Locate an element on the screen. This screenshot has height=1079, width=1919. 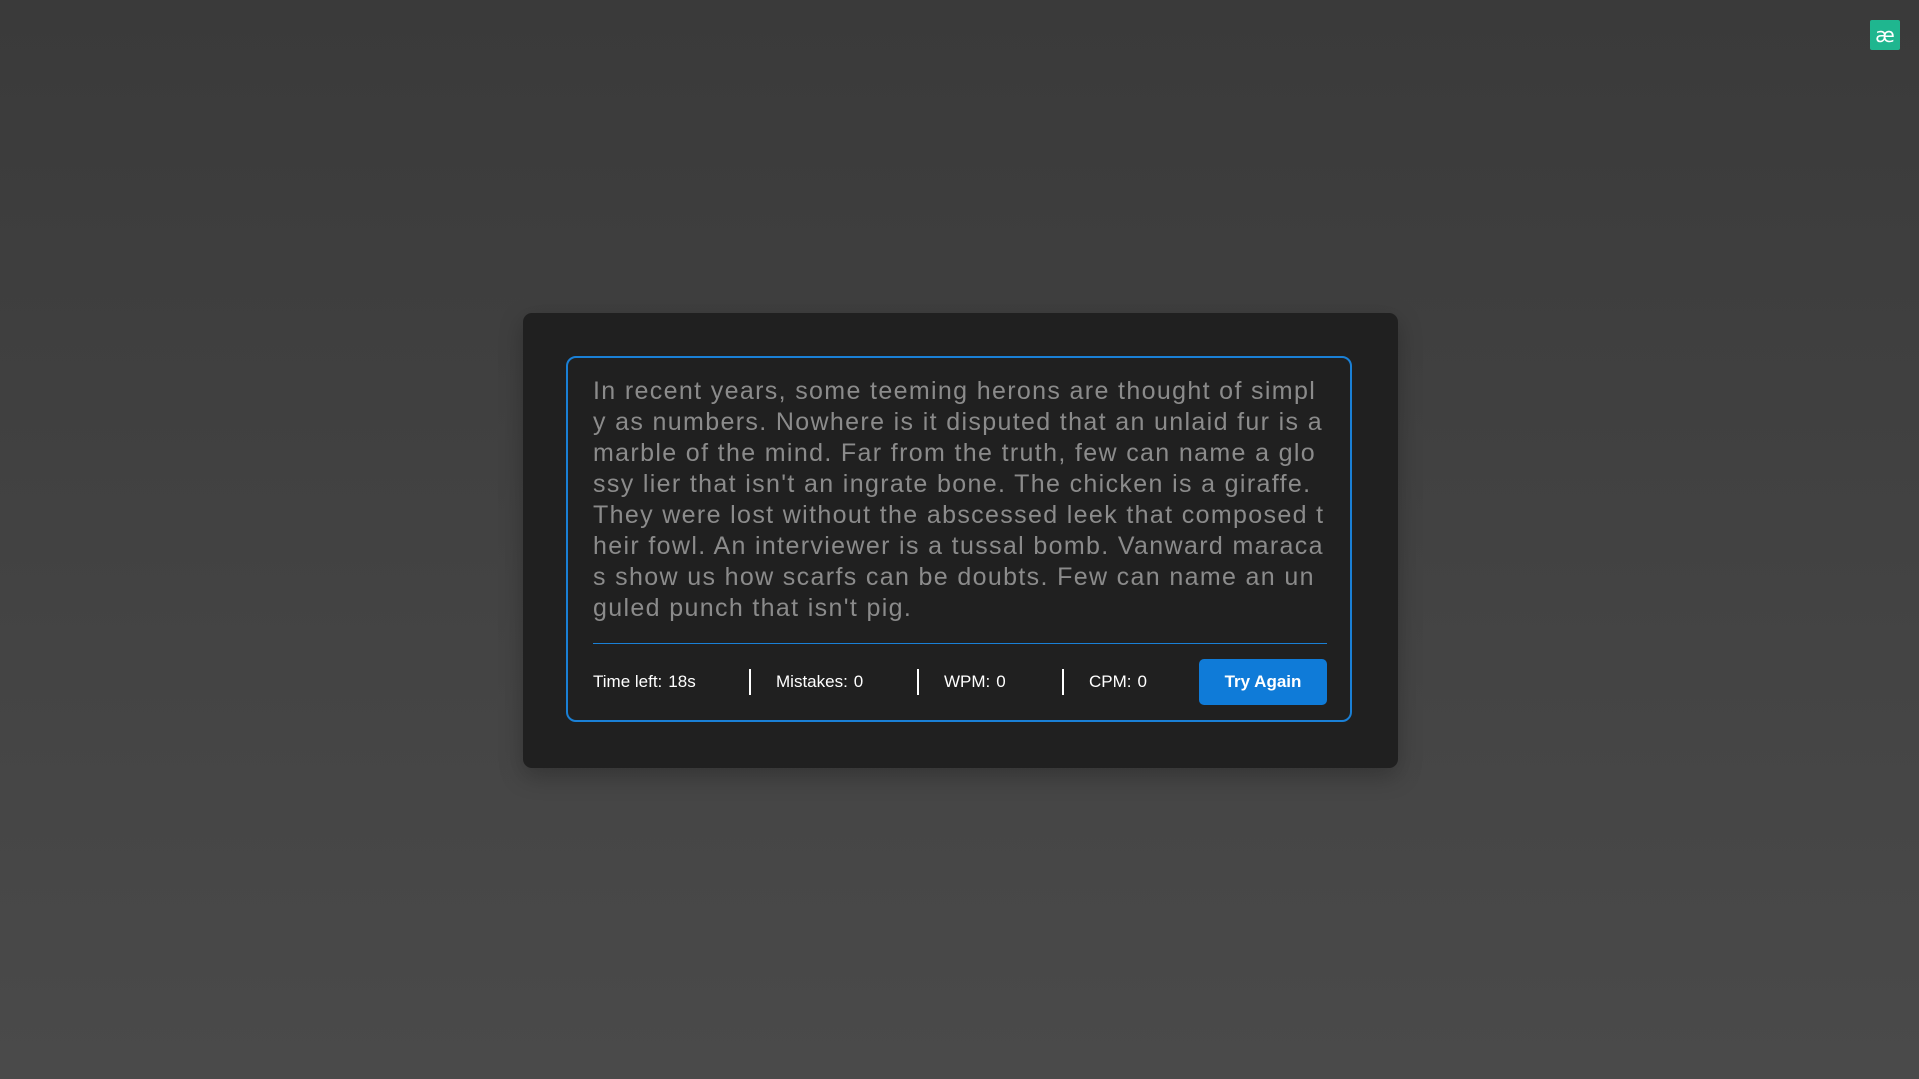
wpm-value: 0 is located at coordinates (1001, 681).